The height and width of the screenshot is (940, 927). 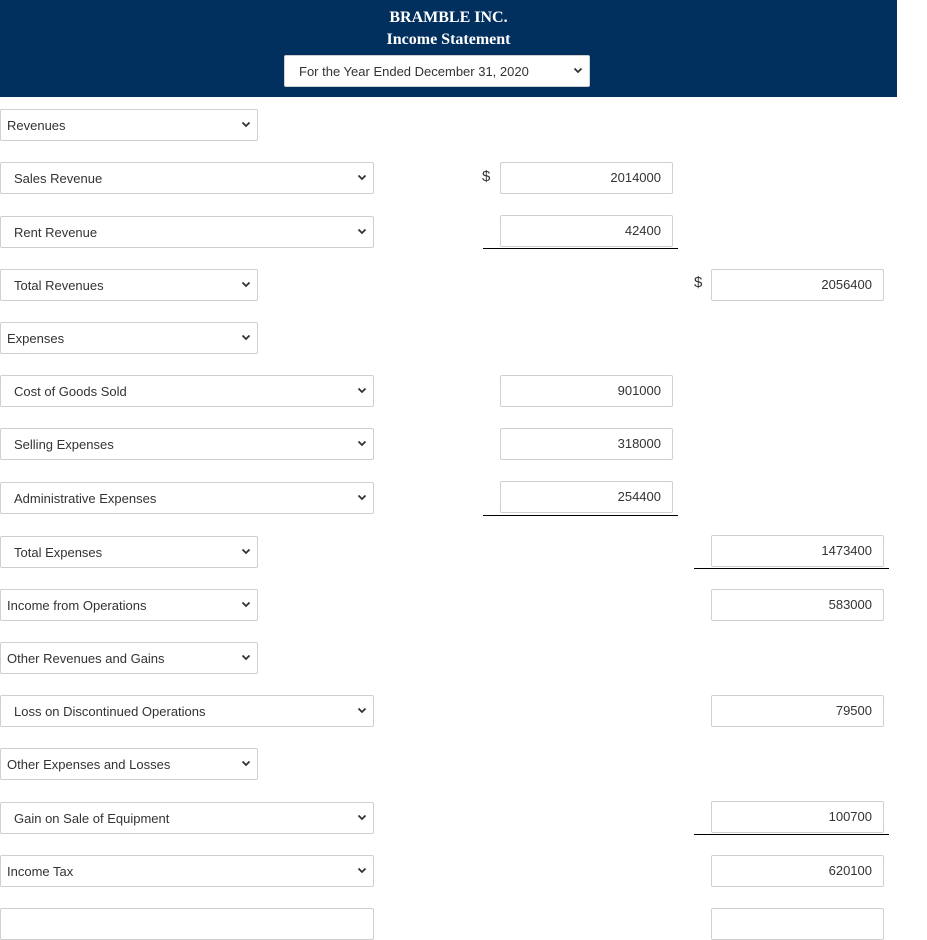 I want to click on amount-input-col1: 2014000, so click(x=586, y=178).